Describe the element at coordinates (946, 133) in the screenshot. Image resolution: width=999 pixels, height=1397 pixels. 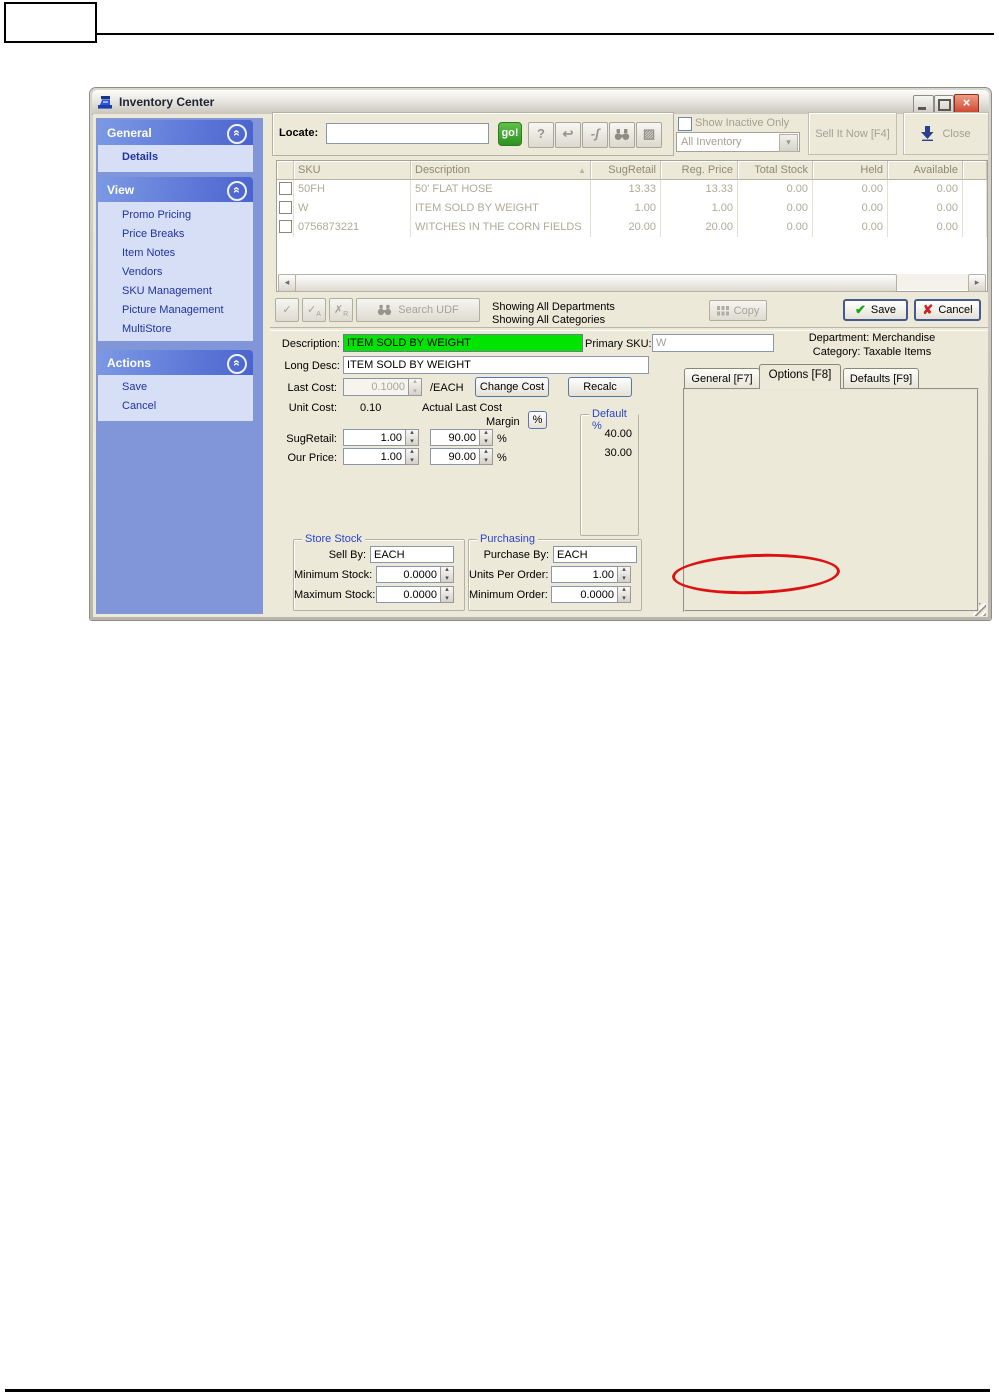
I see `close-button: Close` at that location.